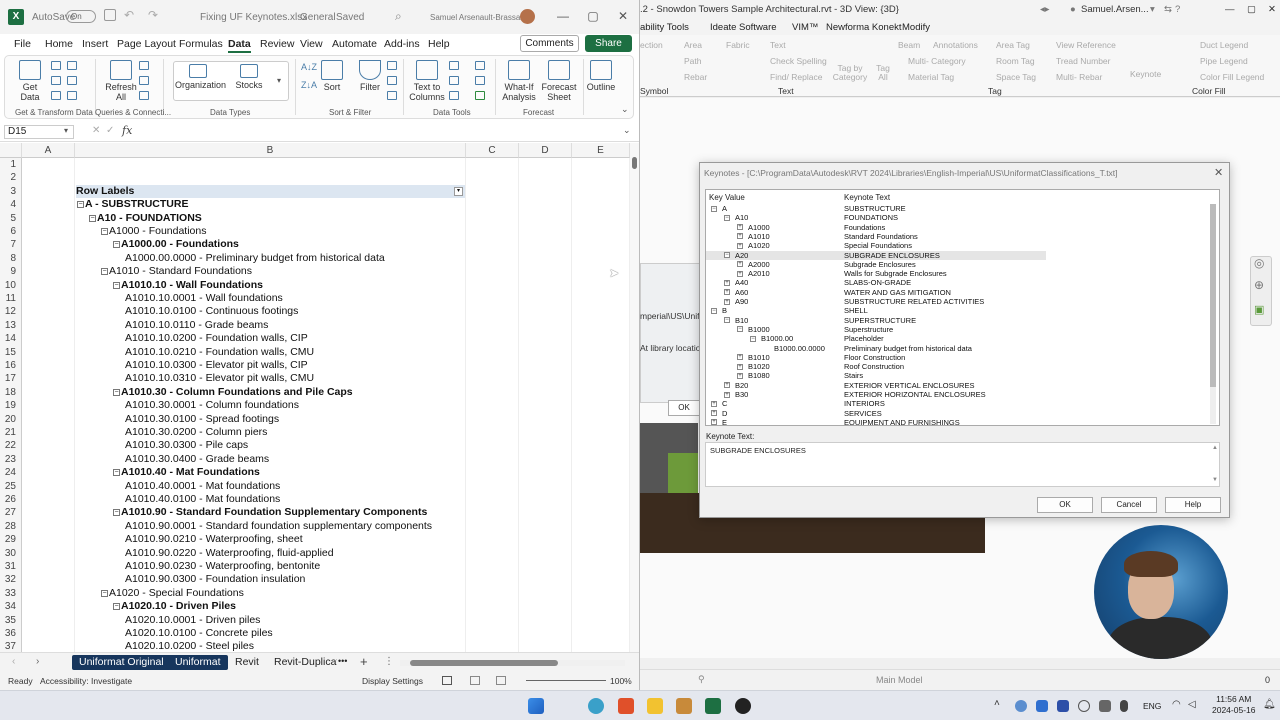 This screenshot has height=720, width=1280. I want to click on display-settings: Display Settings, so click(392, 681).